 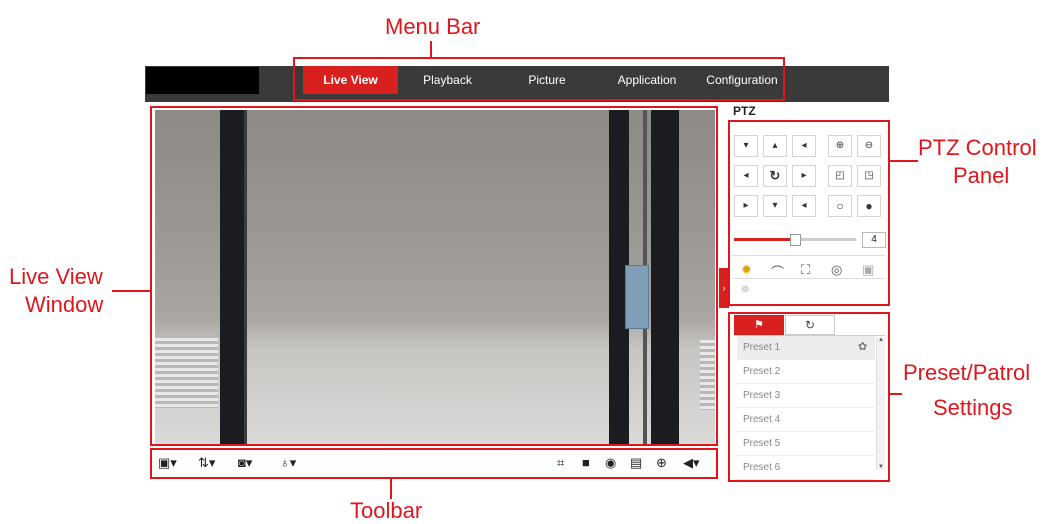 What do you see at coordinates (973, 407) in the screenshot?
I see `callout-preset-line2: Settings` at bounding box center [973, 407].